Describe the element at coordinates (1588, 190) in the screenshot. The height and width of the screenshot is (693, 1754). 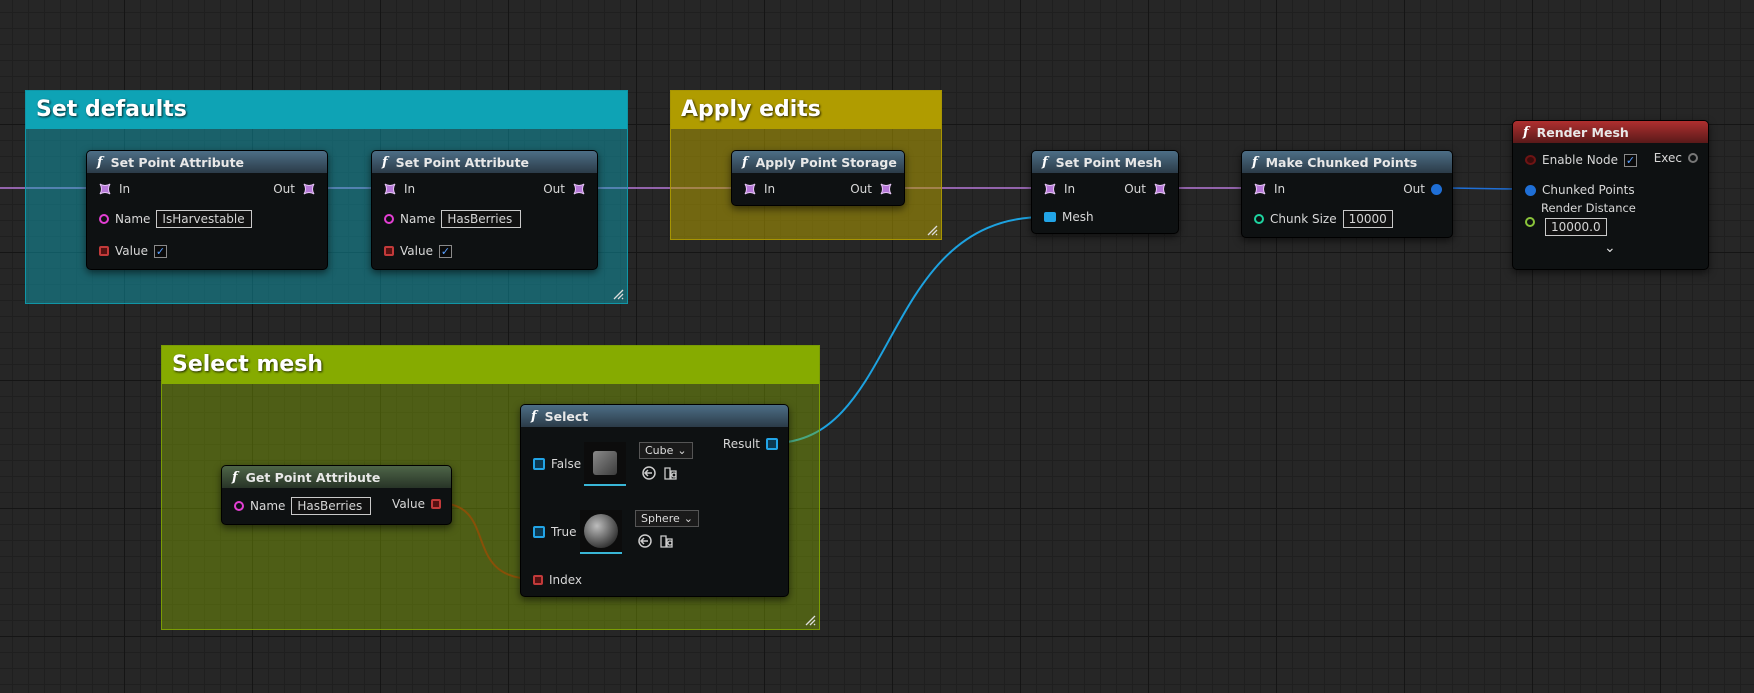
I see `chunked-points-label: Chunked Points` at that location.